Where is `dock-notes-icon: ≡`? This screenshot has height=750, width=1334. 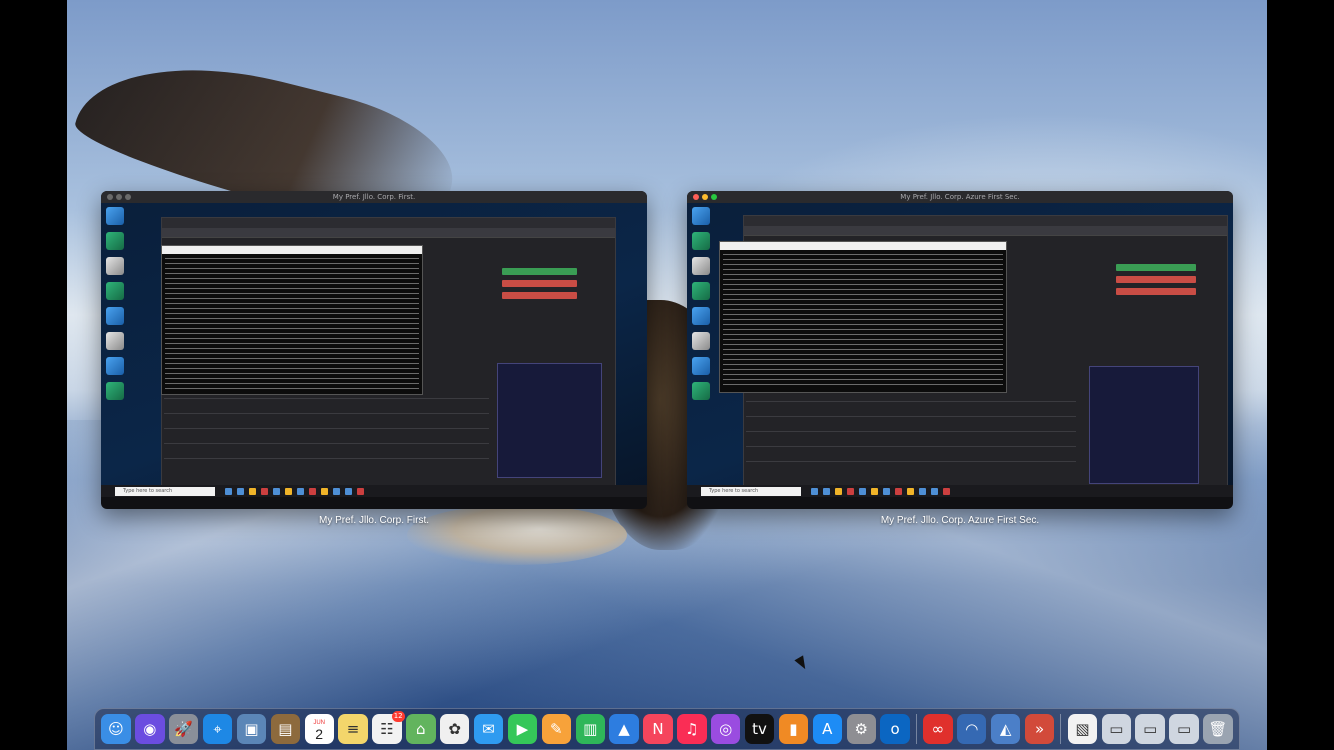
dock-notes-icon: ≡ is located at coordinates (353, 729).